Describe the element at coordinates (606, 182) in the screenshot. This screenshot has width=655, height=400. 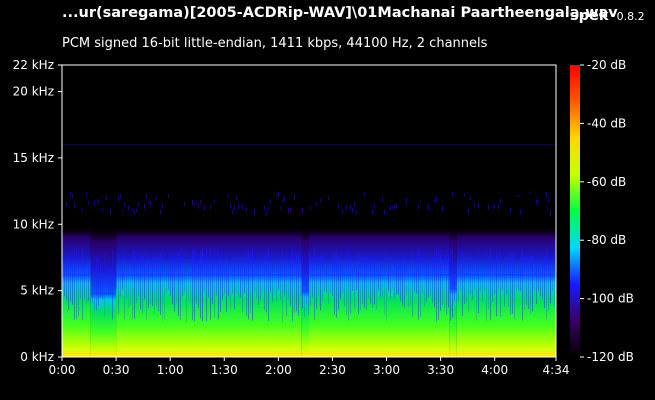
I see `db-tick-label: -60 dB` at that location.